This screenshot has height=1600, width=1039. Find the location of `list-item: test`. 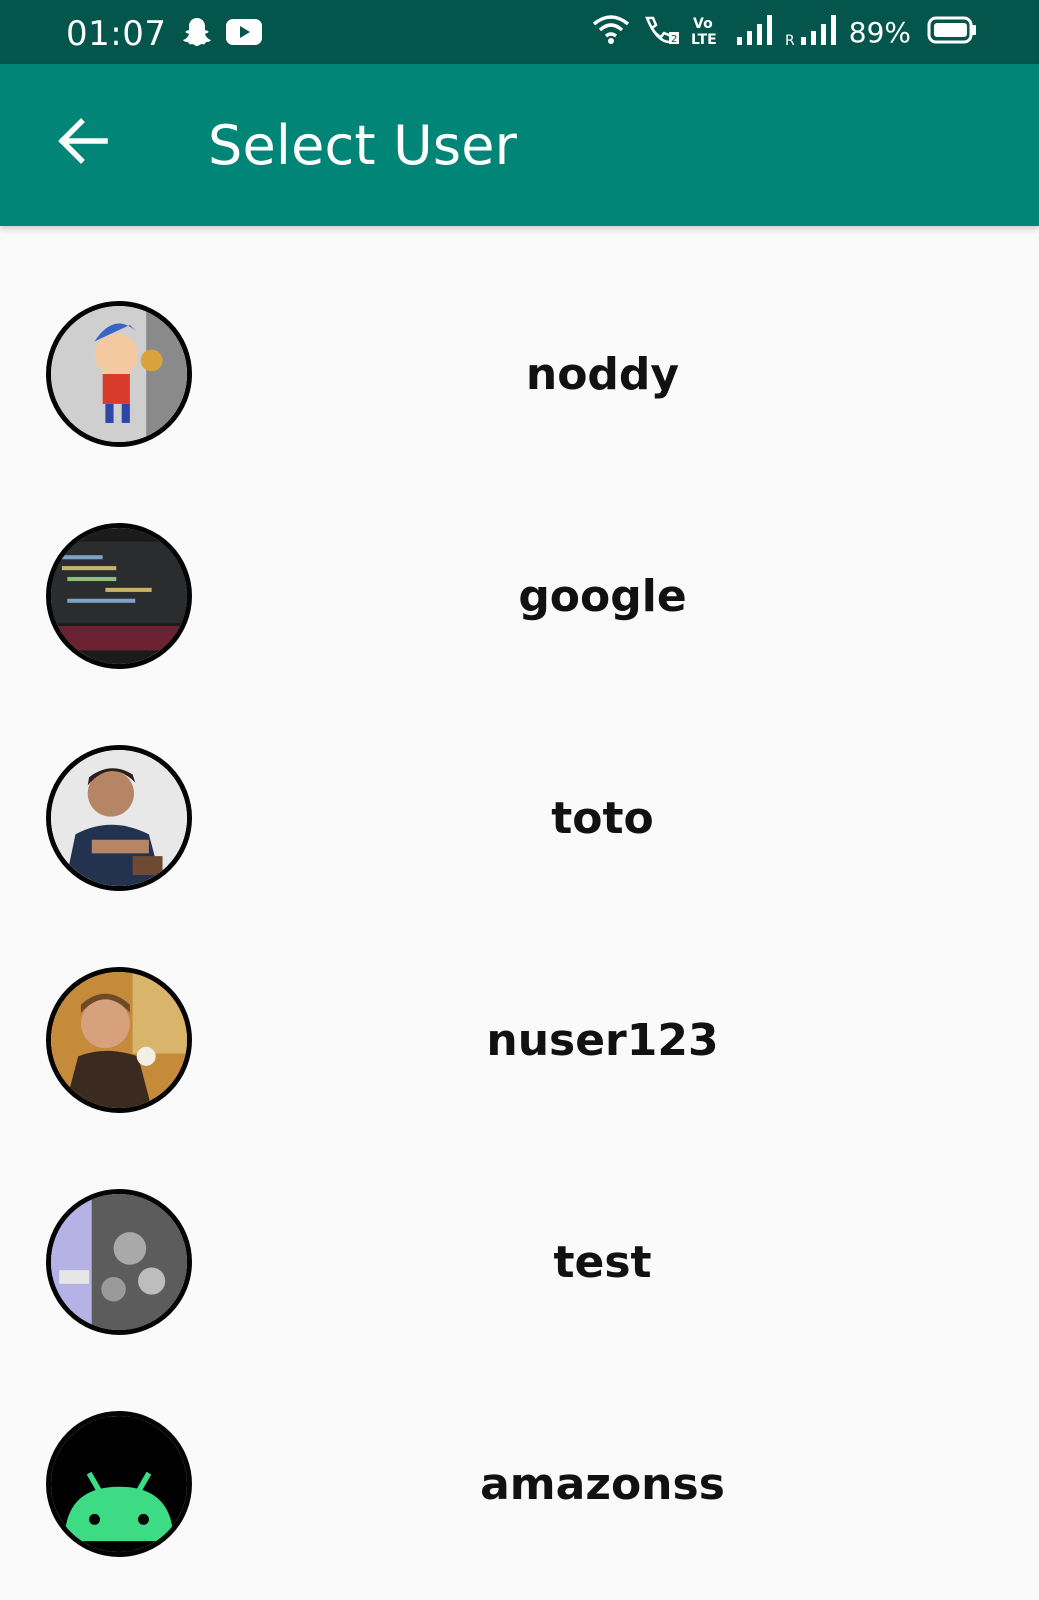

list-item: test is located at coordinates (519, 1266).